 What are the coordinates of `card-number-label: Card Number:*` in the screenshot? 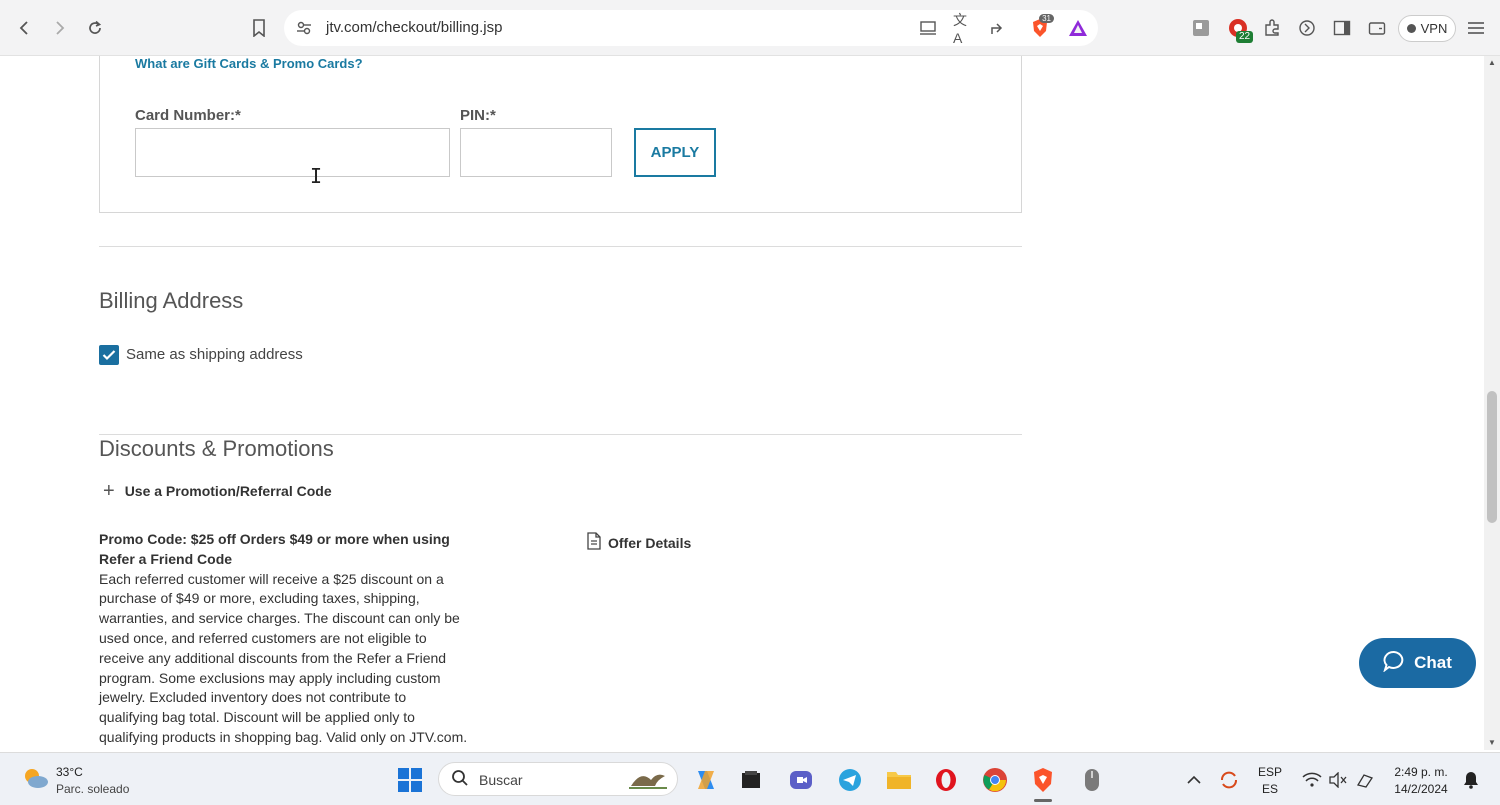 It's located at (188, 115).